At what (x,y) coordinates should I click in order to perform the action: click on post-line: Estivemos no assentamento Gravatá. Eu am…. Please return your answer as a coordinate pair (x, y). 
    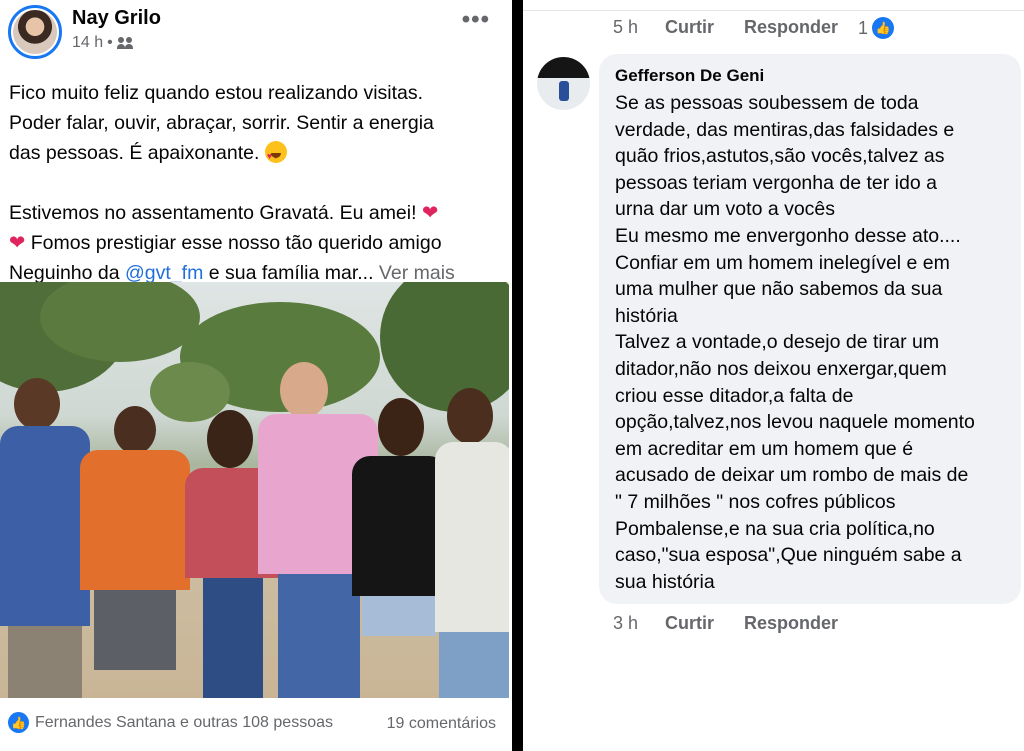
    Looking at the image, I should click on (257, 213).